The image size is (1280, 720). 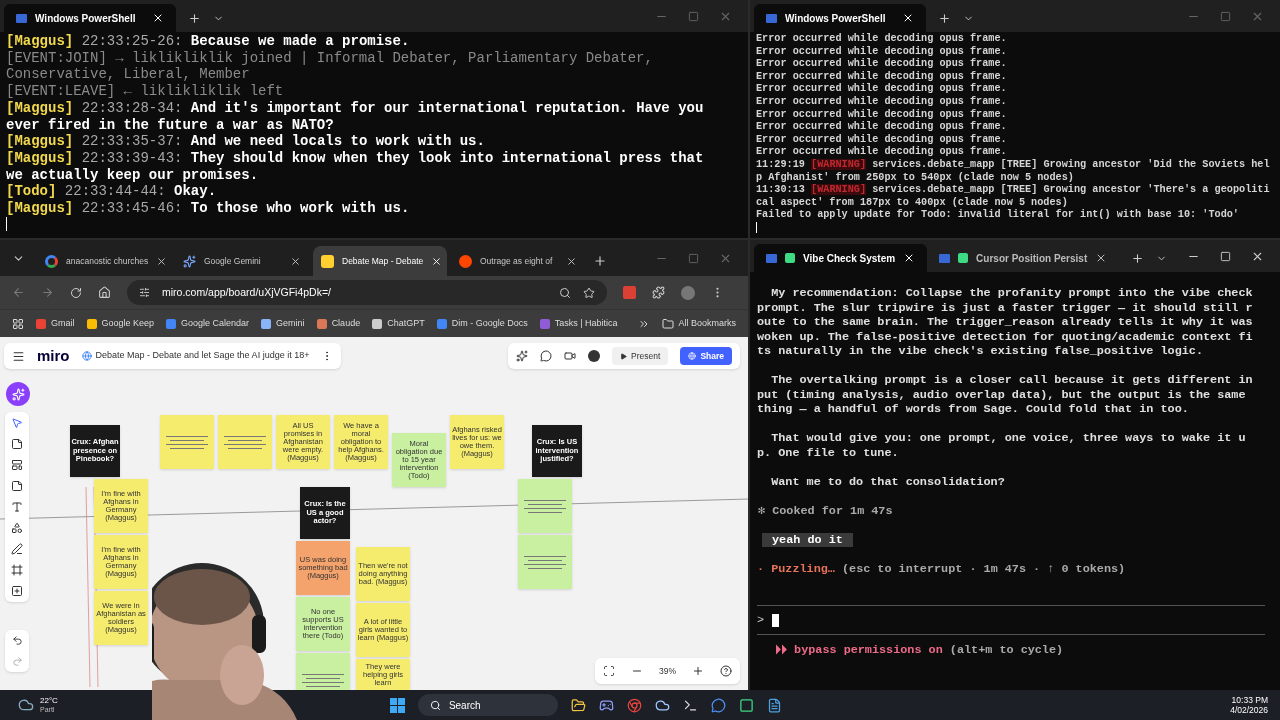 I want to click on globe-icon, so click(x=692, y=356).